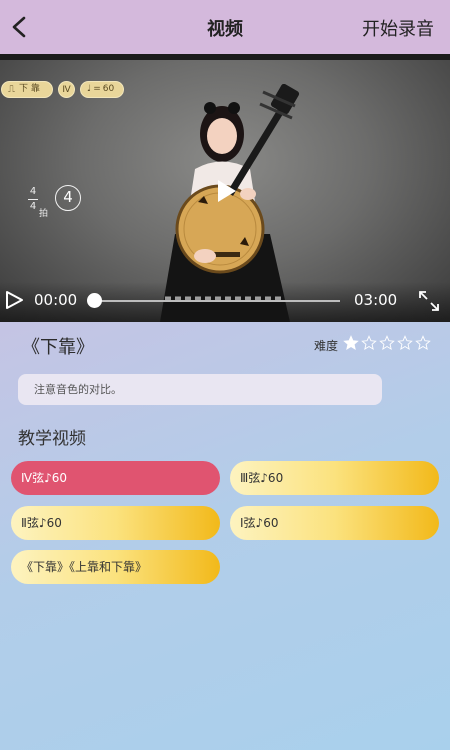 This screenshot has width=450, height=750. Describe the element at coordinates (217, 301) in the screenshot. I see `progress-bar` at that location.